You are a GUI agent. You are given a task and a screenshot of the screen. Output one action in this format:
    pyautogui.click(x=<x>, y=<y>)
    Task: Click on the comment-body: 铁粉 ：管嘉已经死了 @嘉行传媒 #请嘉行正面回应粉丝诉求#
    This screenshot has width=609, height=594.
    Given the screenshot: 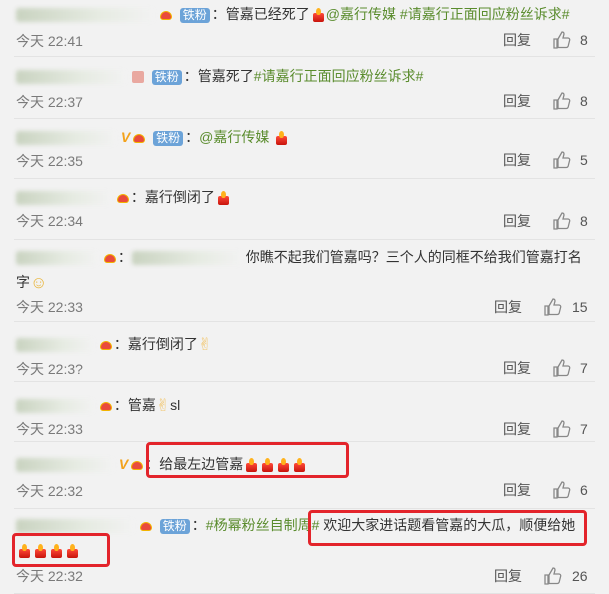 What is the action you would take?
    pyautogui.click(x=292, y=14)
    